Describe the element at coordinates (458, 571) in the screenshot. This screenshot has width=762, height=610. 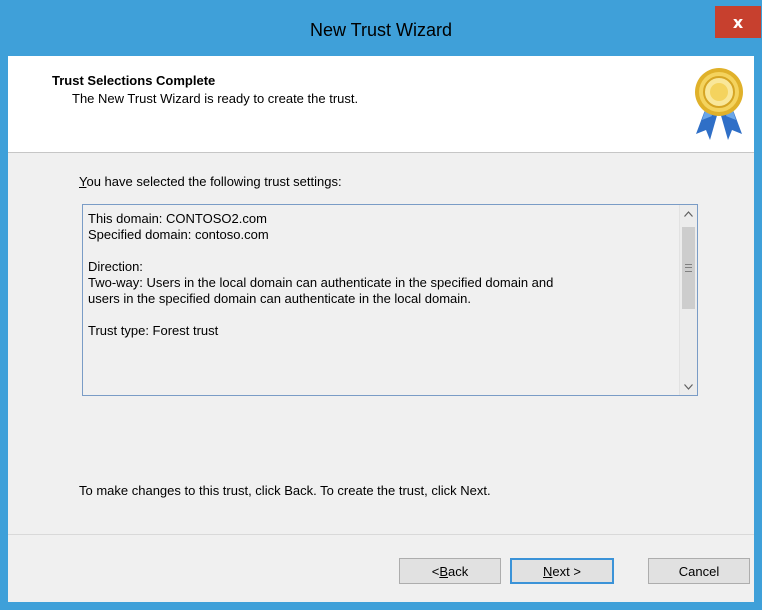
I see `back-label: ack` at that location.